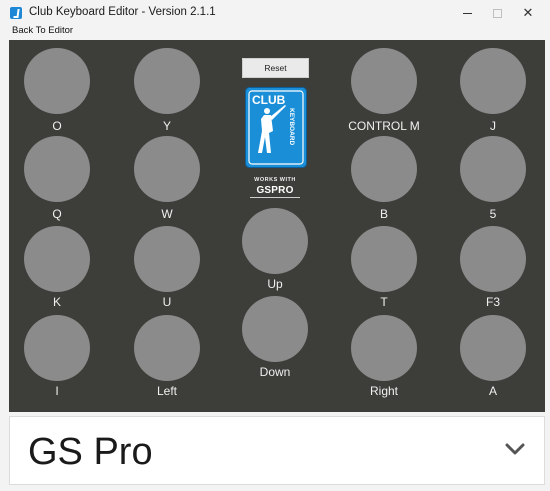 This screenshot has width=550, height=491. I want to click on gspro-logo: GSPRO, so click(275, 190).